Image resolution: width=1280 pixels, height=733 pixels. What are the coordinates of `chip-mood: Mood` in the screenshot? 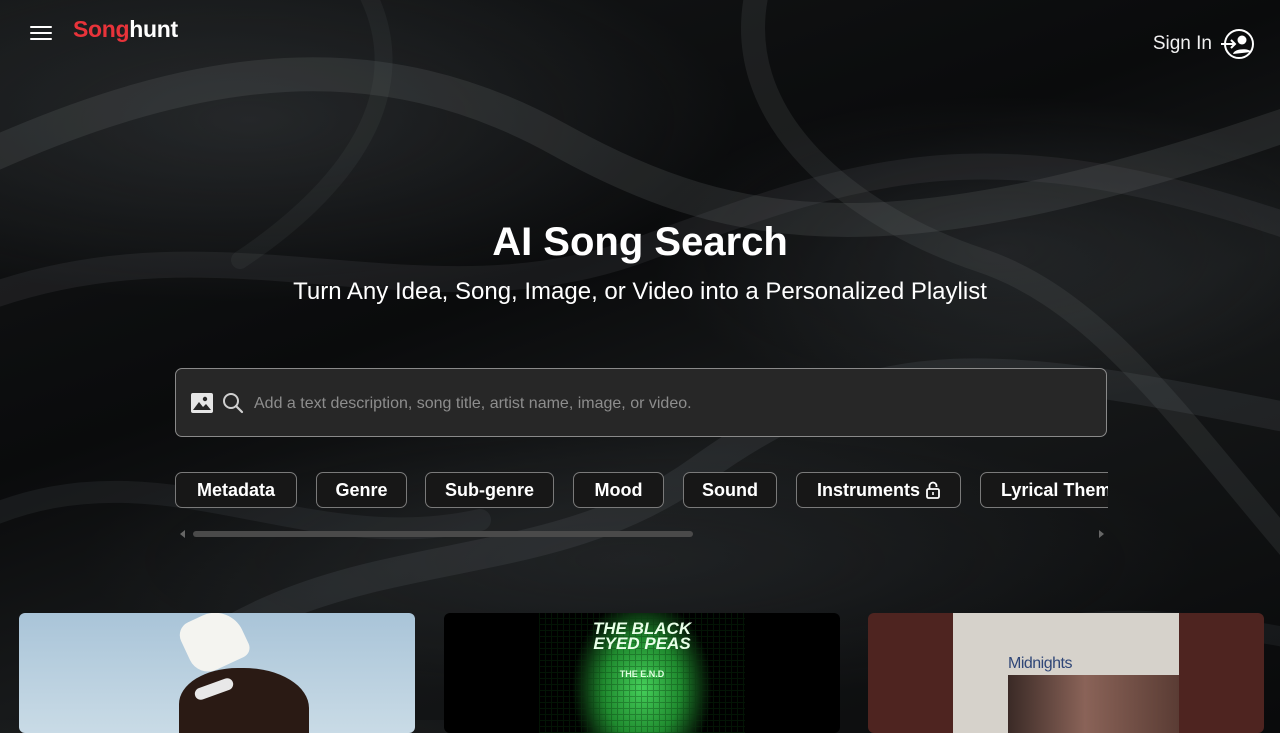 It's located at (618, 490).